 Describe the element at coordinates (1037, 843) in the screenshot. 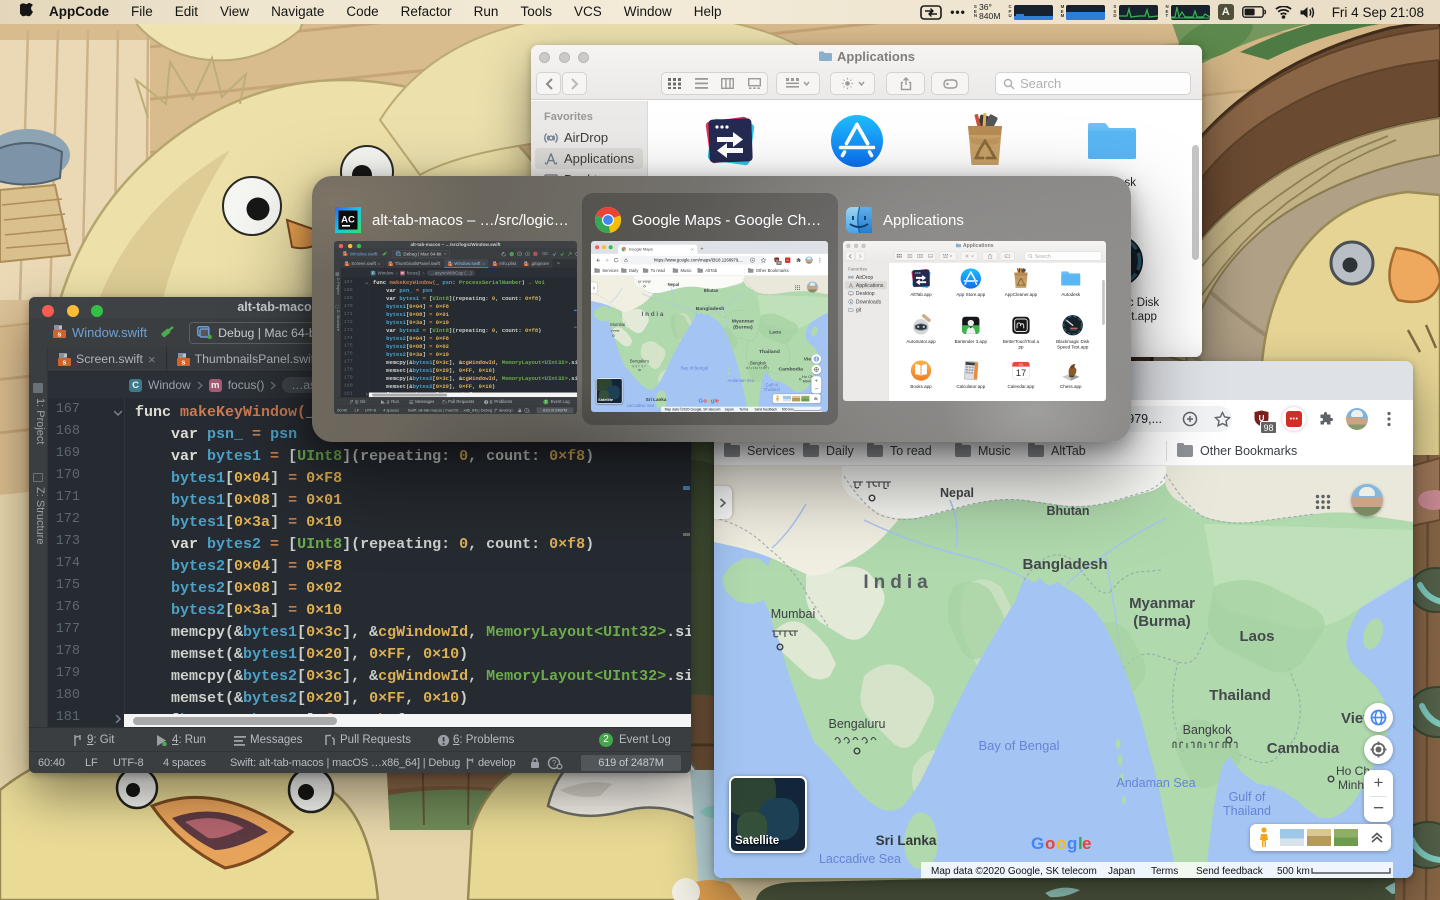

I see `svg-text: G` at that location.